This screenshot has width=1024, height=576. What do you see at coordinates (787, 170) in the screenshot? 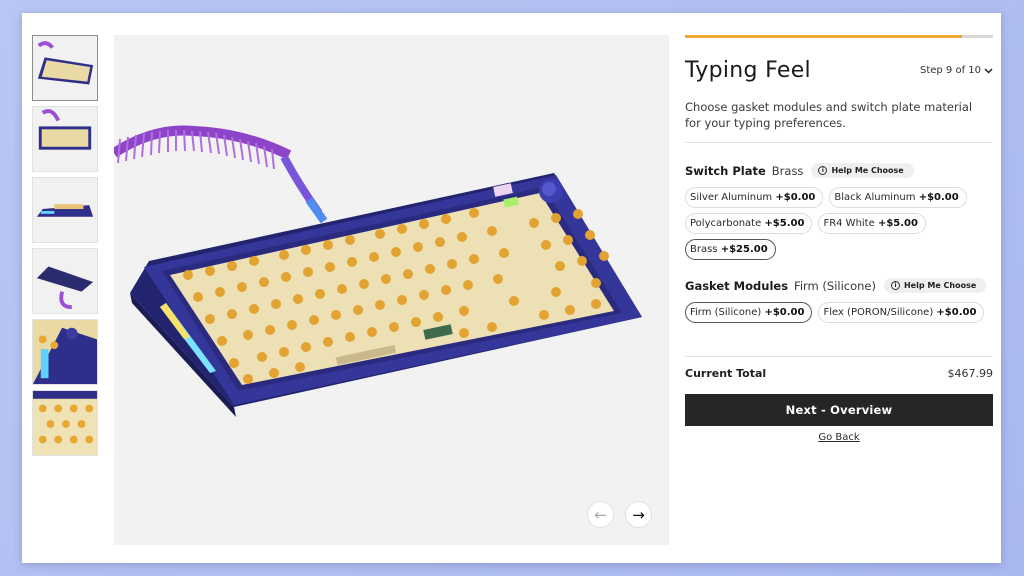
I see `switch-plate-selected: Brass` at bounding box center [787, 170].